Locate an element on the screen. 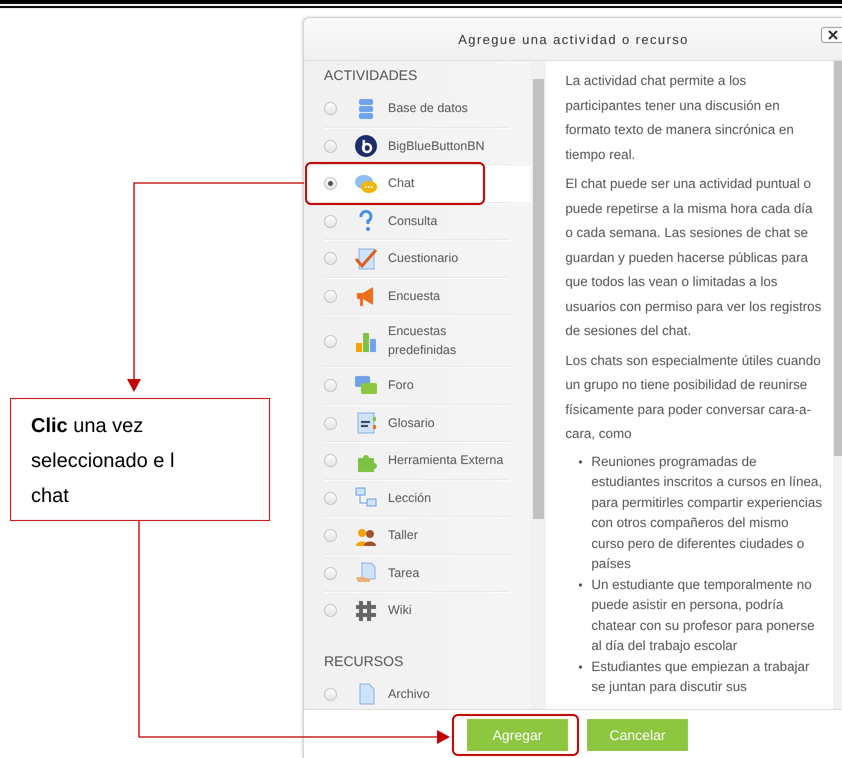 This screenshot has width=842, height=758. description-bullet: Reuniones programadas de estudiantes inscritos a cursos en línea, para permitirles compartir experiencias con otros compañeros del mismo curso pero de diferentes ciudades o países is located at coordinates (707, 512).